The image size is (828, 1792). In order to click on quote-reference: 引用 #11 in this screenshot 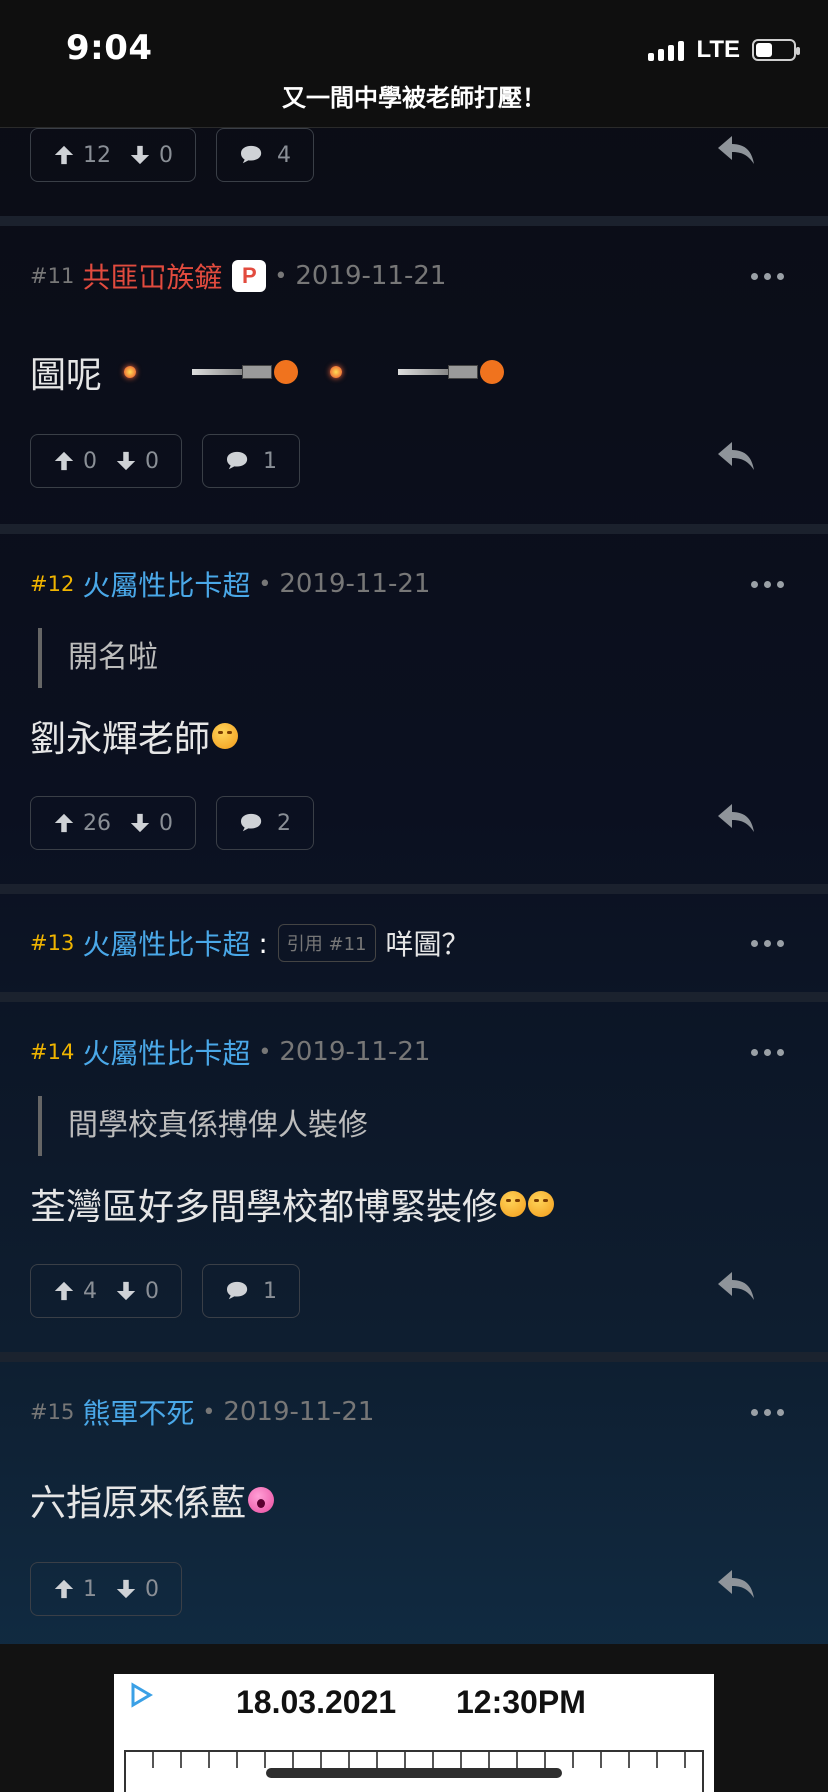, I will do `click(326, 943)`.